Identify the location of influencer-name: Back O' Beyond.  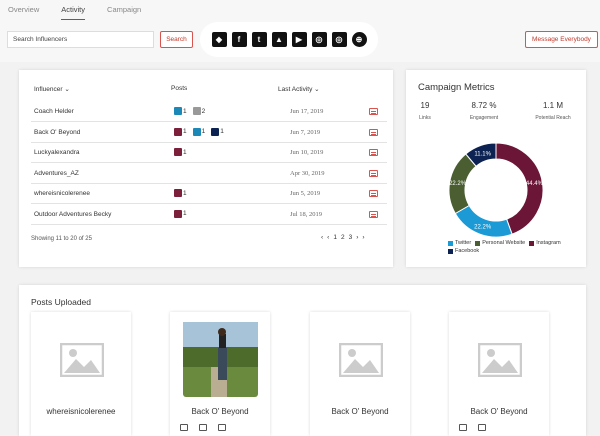
(57, 132).